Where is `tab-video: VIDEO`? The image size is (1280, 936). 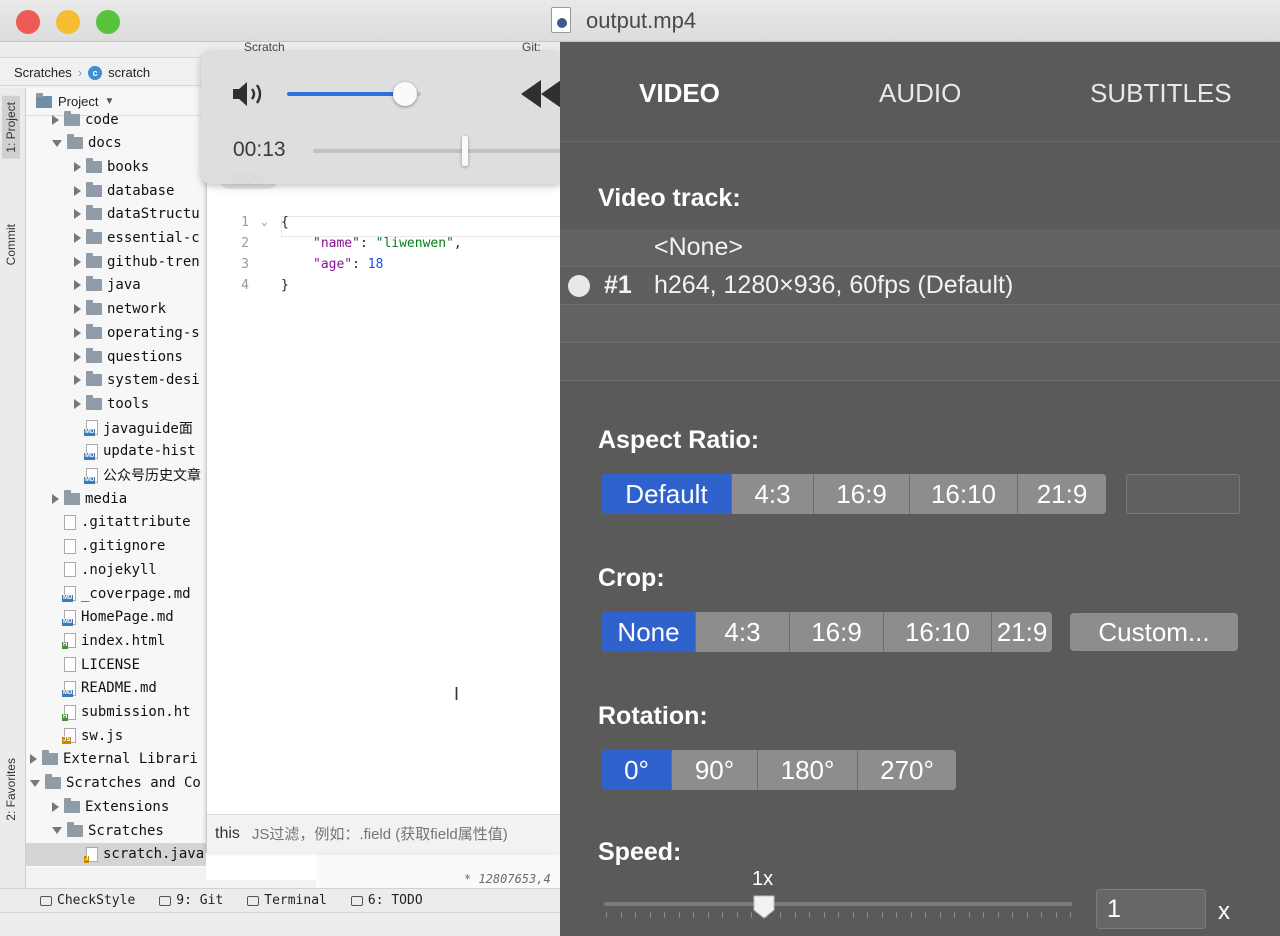
tab-video: VIDEO is located at coordinates (679, 93).